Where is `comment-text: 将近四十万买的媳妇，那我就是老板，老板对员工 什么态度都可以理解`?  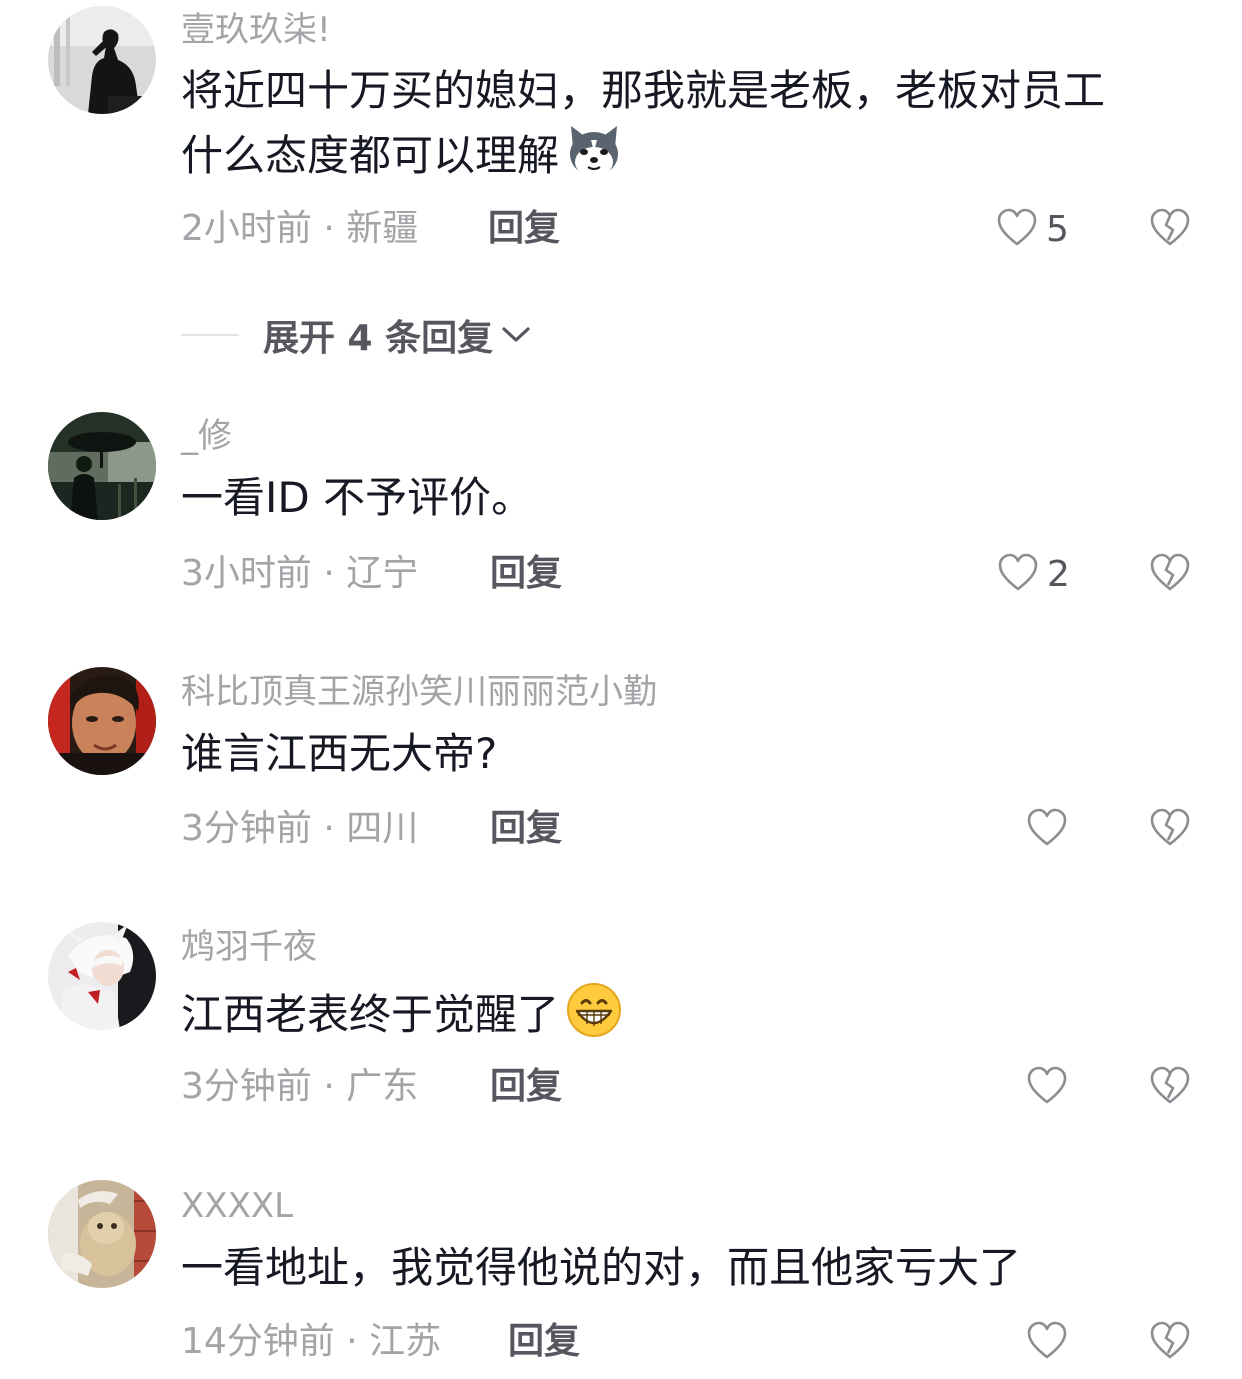 comment-text: 将近四十万买的媳妇，那我就是老板，老板对员工 什么态度都可以理解 is located at coordinates (686, 122).